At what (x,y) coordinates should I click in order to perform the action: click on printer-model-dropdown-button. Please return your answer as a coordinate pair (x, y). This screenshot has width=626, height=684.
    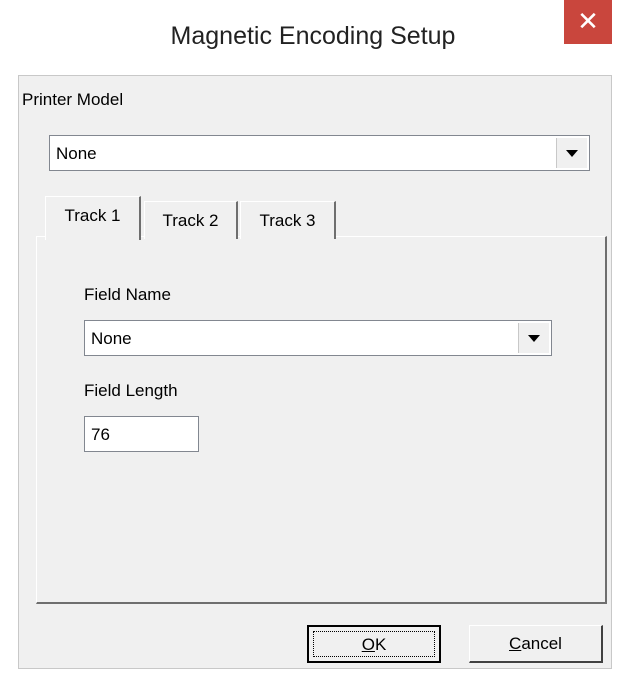
    Looking at the image, I should click on (571, 153).